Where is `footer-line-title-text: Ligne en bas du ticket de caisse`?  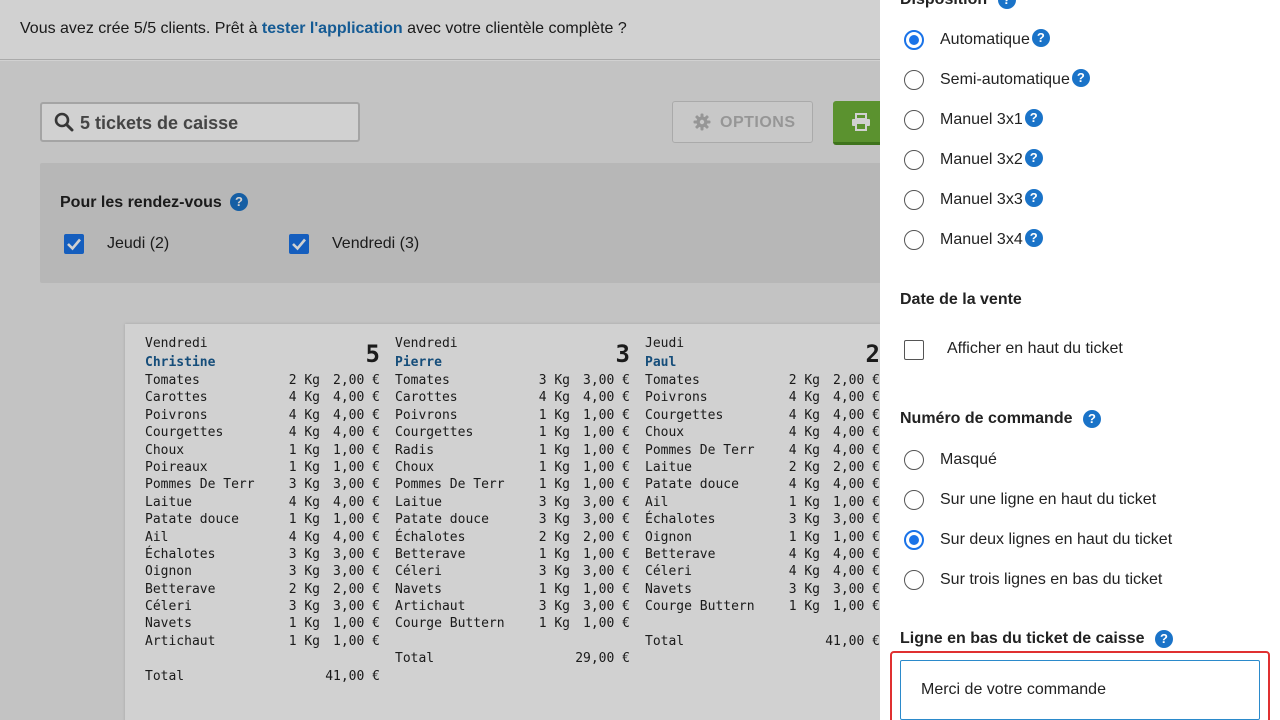
footer-line-title-text: Ligne en bas du ticket de caisse is located at coordinates (1022, 639).